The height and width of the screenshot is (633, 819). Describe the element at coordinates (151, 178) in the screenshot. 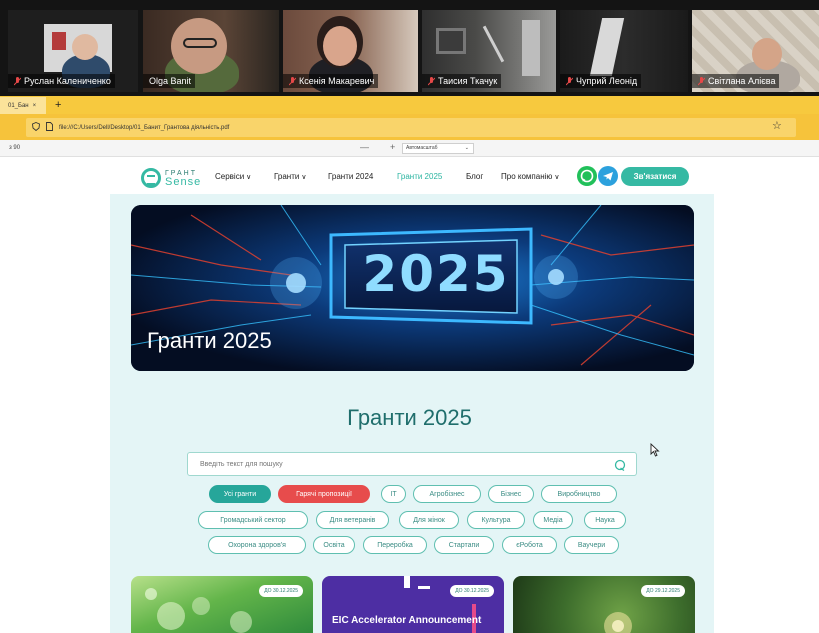

I see `logo-mark-icon` at that location.